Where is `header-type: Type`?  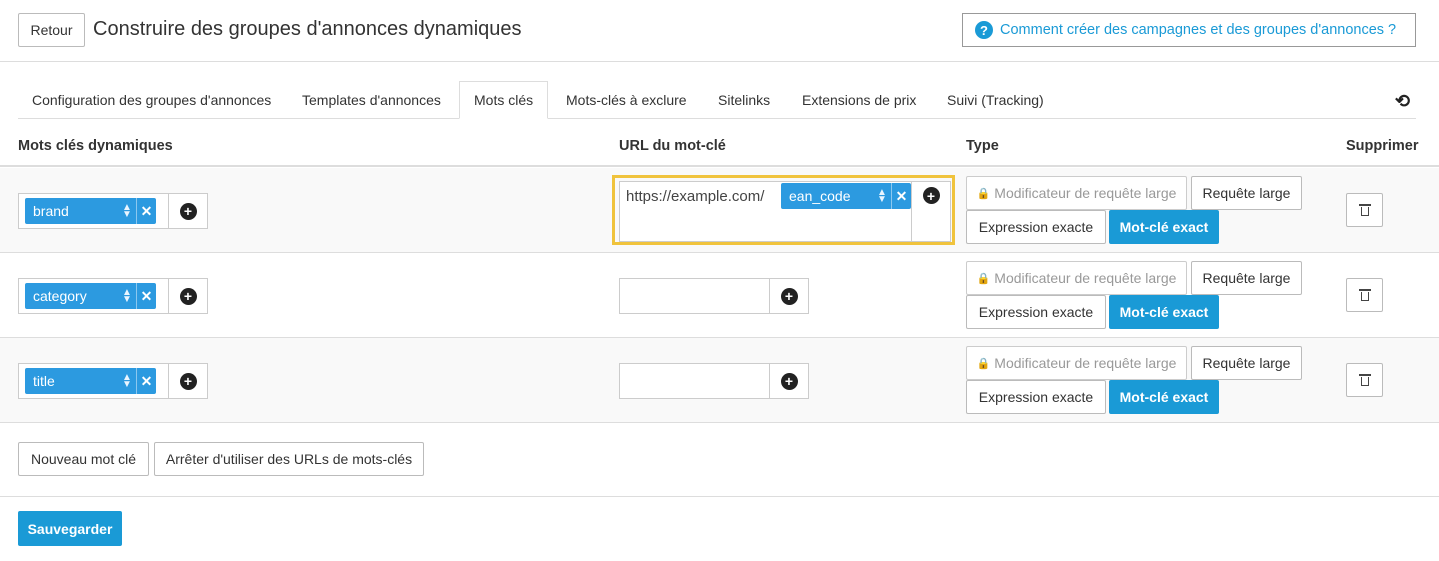
header-type: Type is located at coordinates (982, 146).